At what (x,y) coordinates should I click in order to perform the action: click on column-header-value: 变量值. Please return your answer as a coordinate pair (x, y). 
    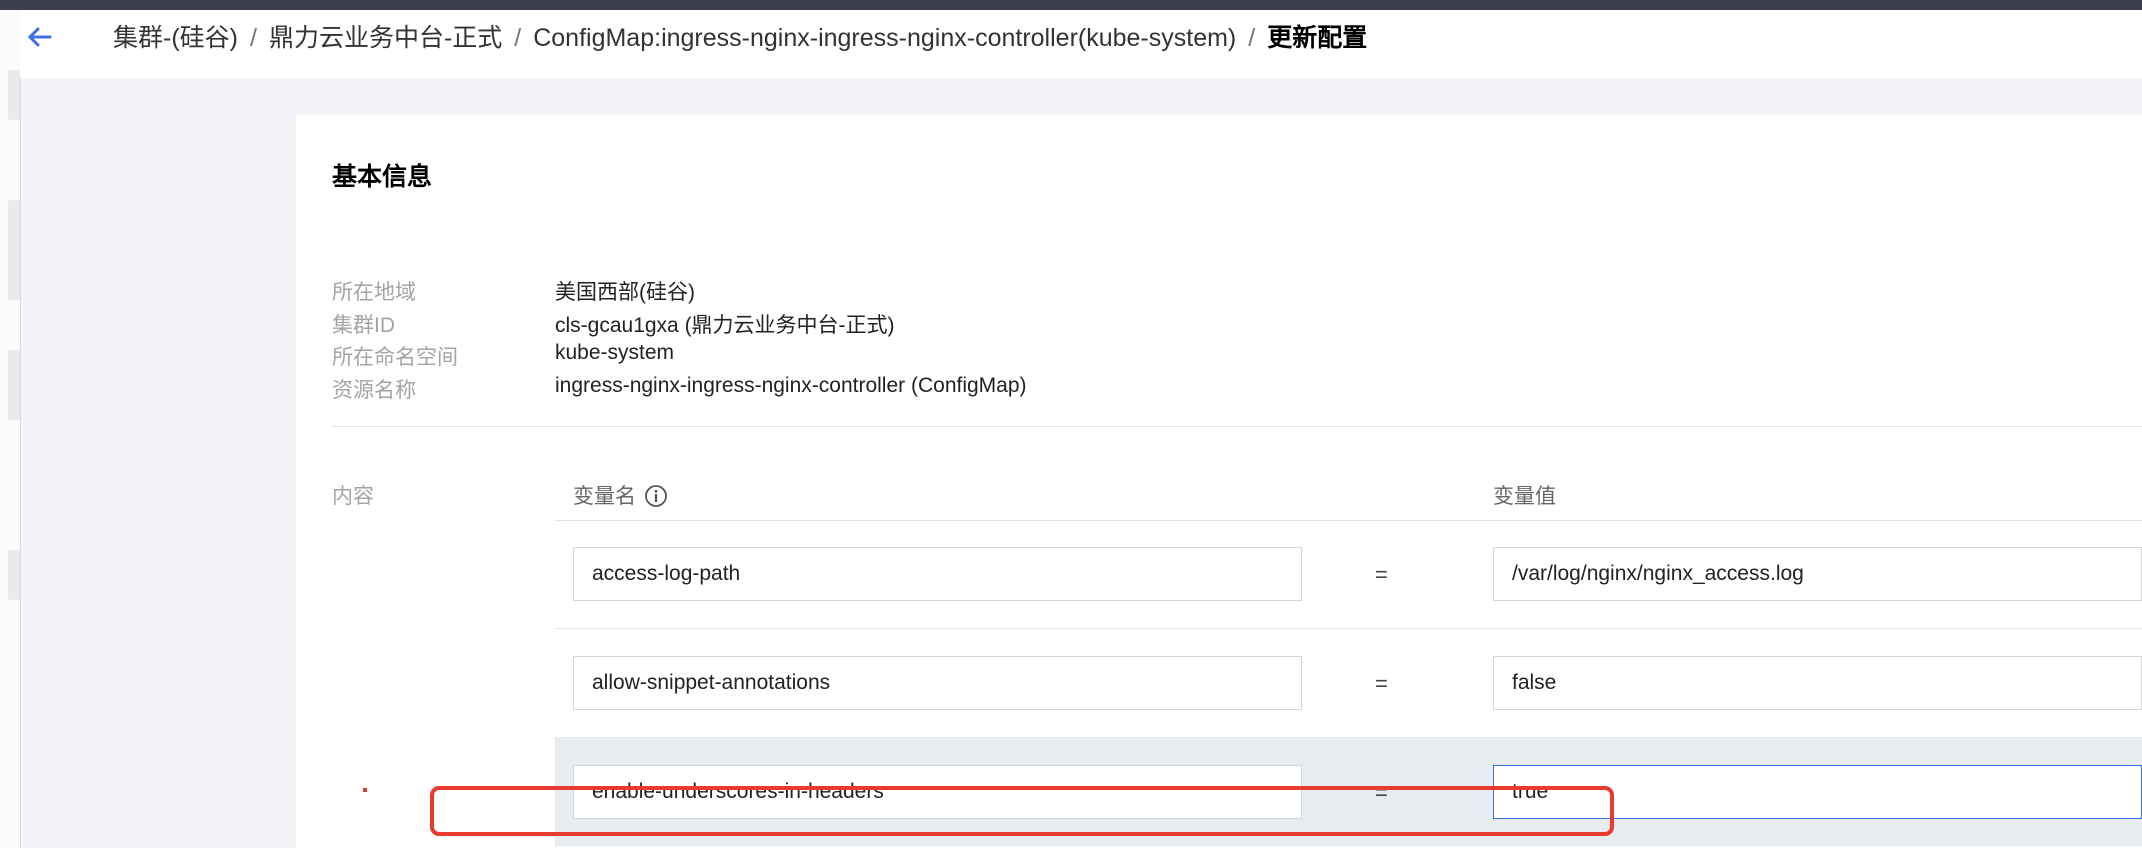
    Looking at the image, I should click on (1524, 496).